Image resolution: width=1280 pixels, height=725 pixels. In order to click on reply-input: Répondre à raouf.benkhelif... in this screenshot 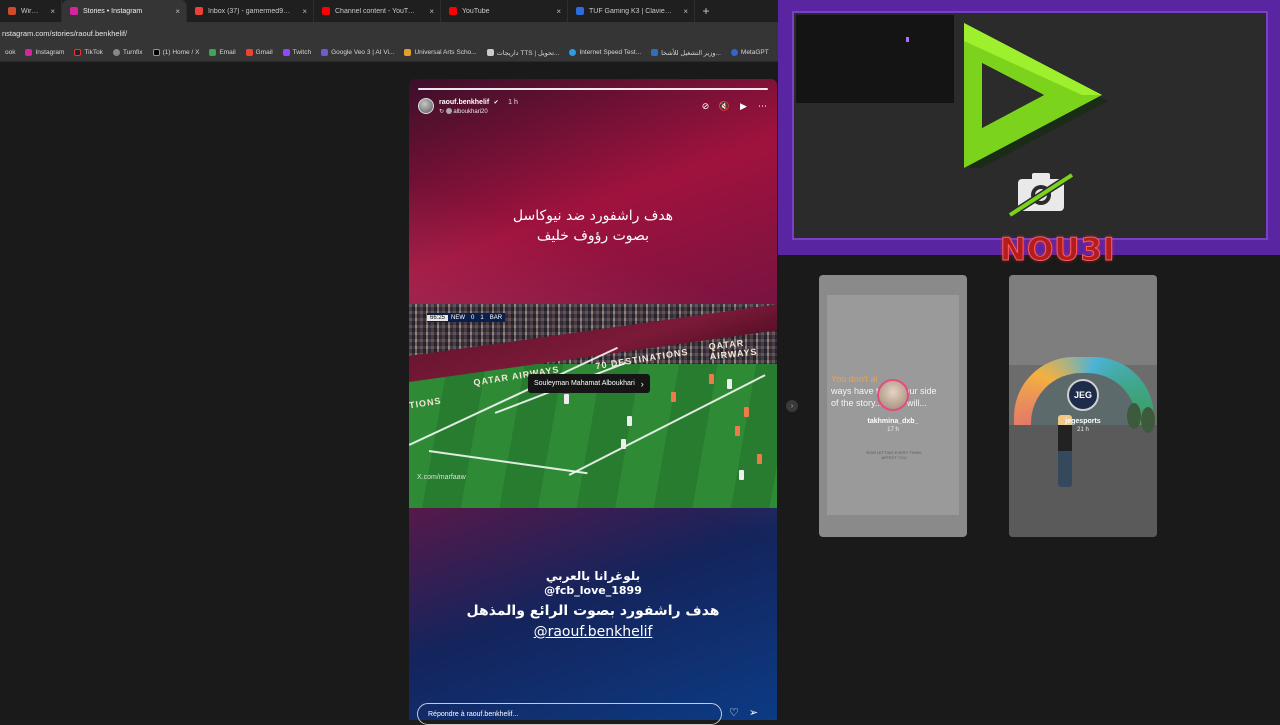, I will do `click(569, 714)`.